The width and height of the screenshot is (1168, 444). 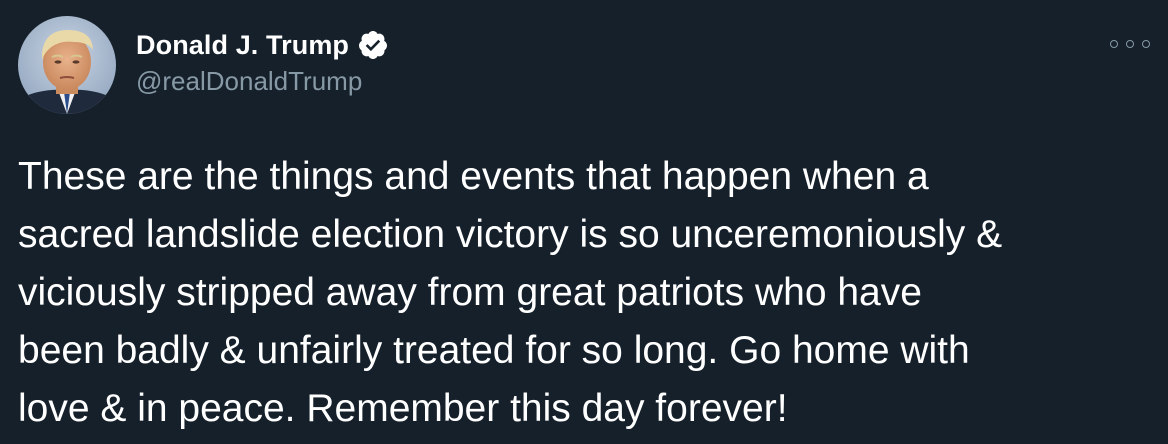 I want to click on avatar, so click(x=67, y=65).